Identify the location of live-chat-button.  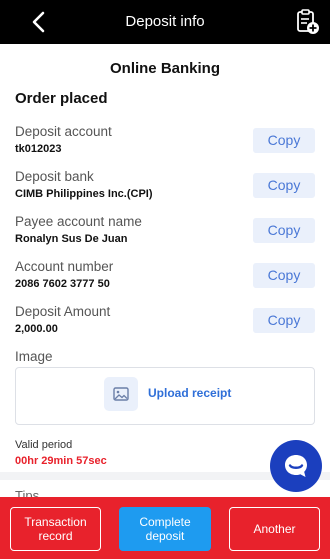
(296, 466).